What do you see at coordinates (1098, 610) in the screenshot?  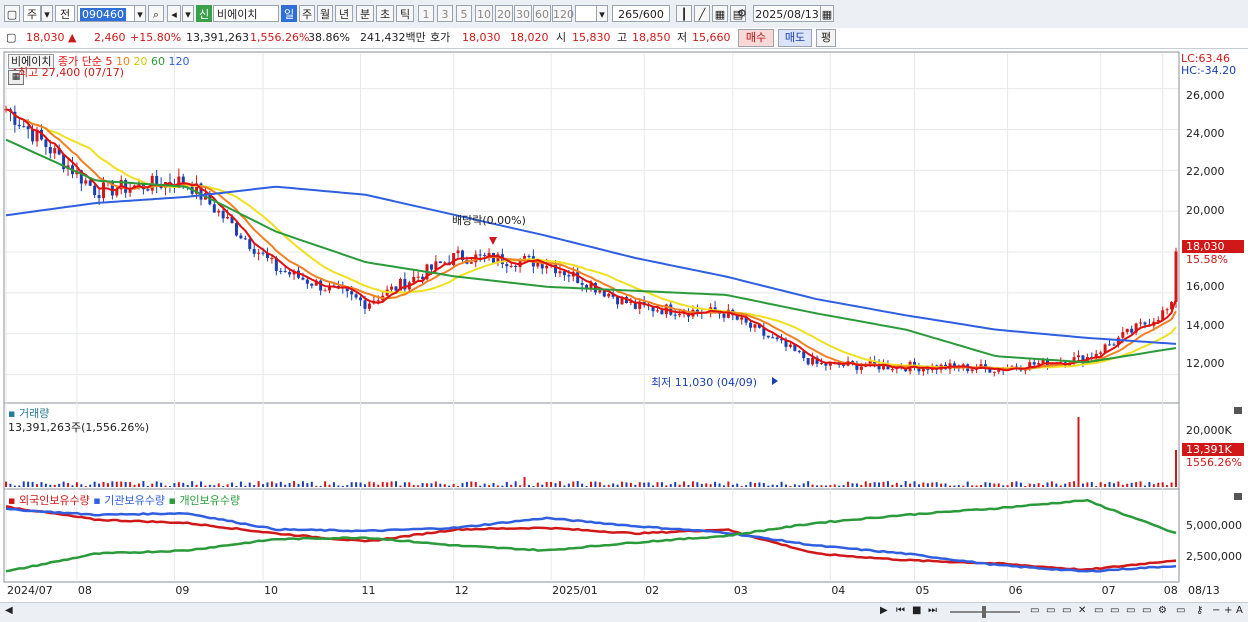 I see `tool-icon-4: ▭` at bounding box center [1098, 610].